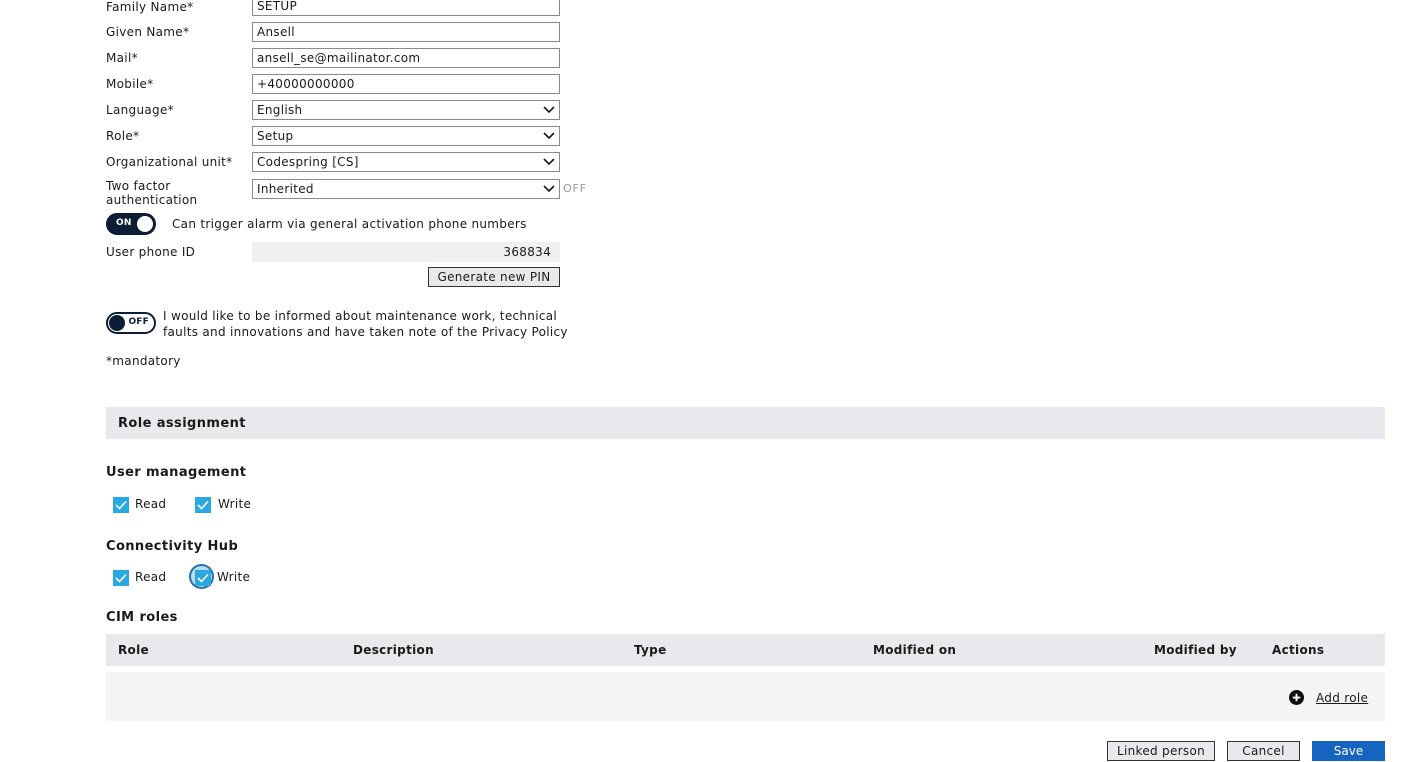 This screenshot has width=1412, height=762. I want to click on org-unit-value: Codespring [CS], so click(308, 162).